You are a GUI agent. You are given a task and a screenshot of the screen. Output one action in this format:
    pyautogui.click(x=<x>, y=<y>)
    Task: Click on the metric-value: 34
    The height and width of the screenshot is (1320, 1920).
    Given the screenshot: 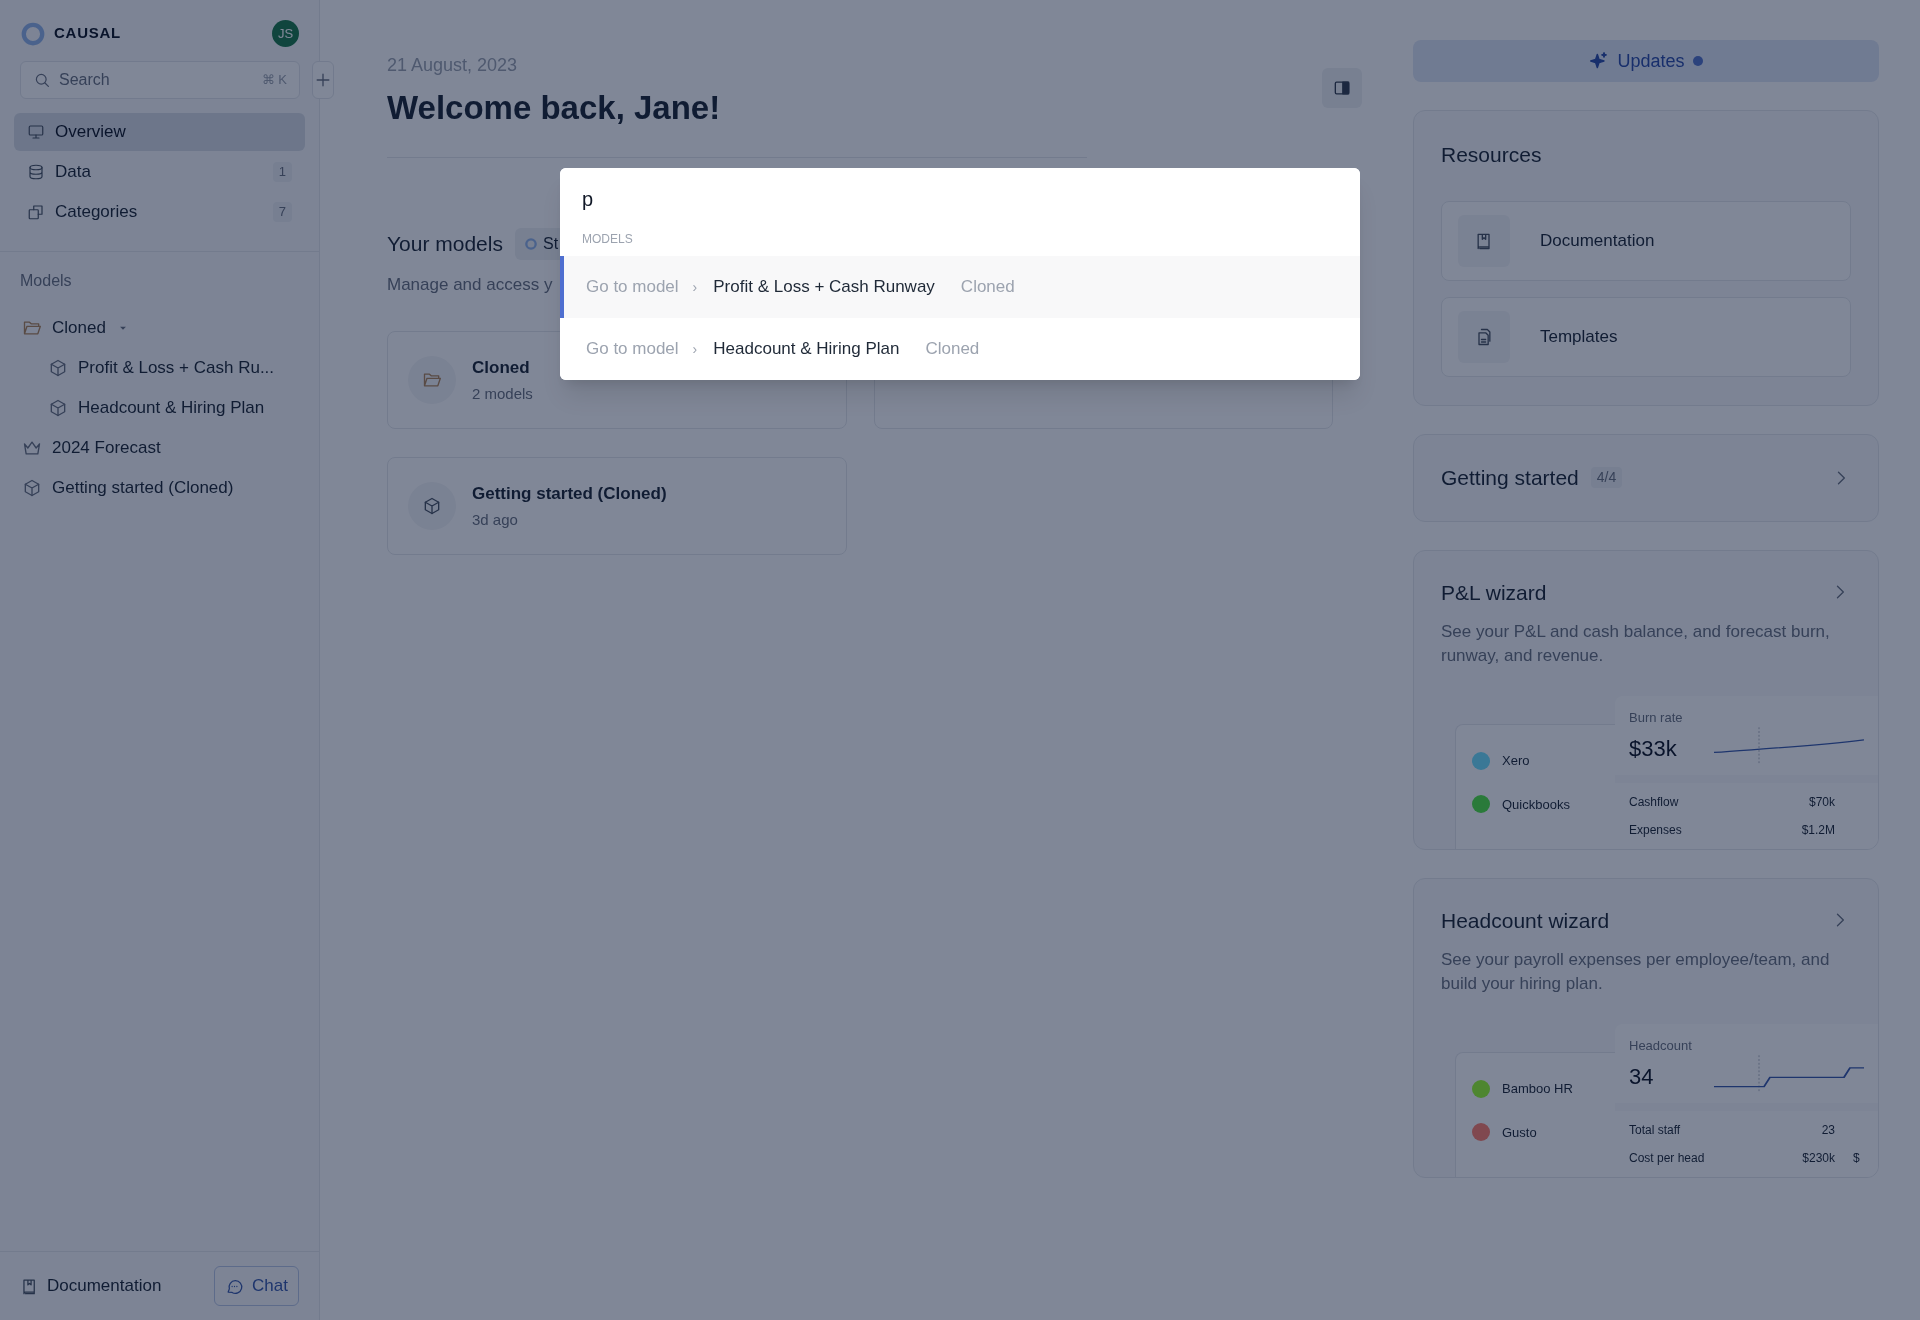 What is the action you would take?
    pyautogui.click(x=1642, y=1076)
    